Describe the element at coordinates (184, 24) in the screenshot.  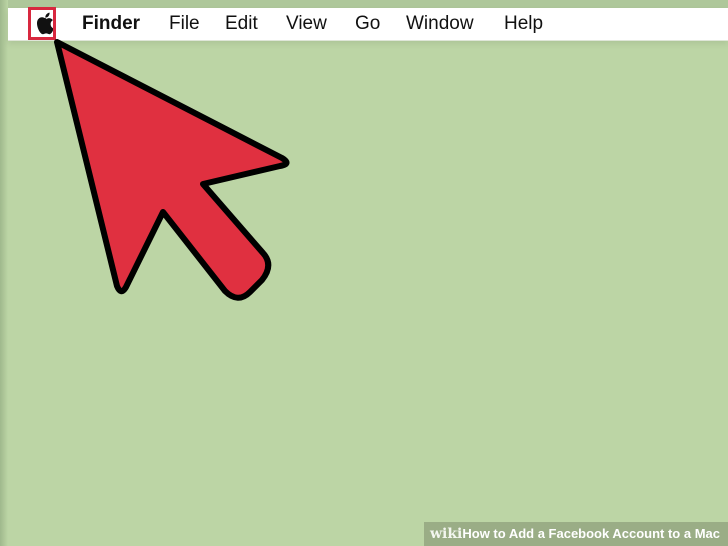
I see `menu-item-file: File` at that location.